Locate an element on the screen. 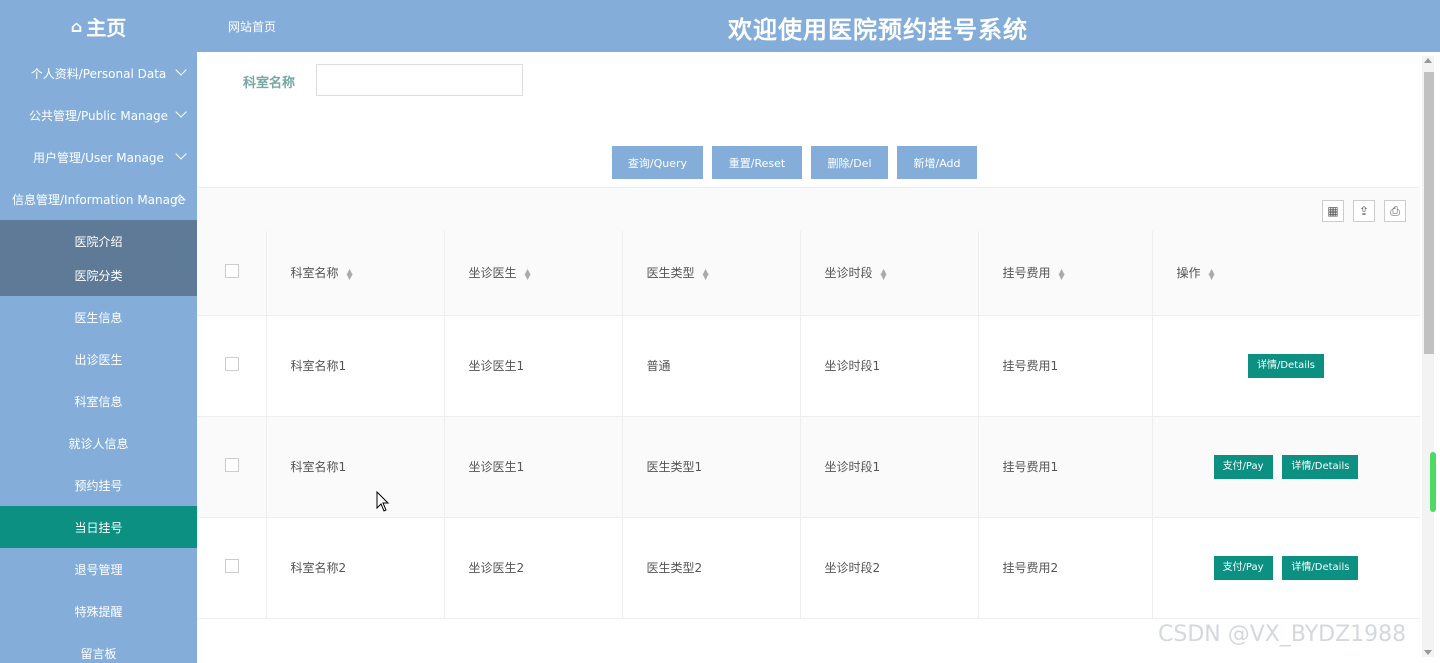 The height and width of the screenshot is (663, 1440). sidebar-item-hospital-intro: 医院介绍 is located at coordinates (98, 241).